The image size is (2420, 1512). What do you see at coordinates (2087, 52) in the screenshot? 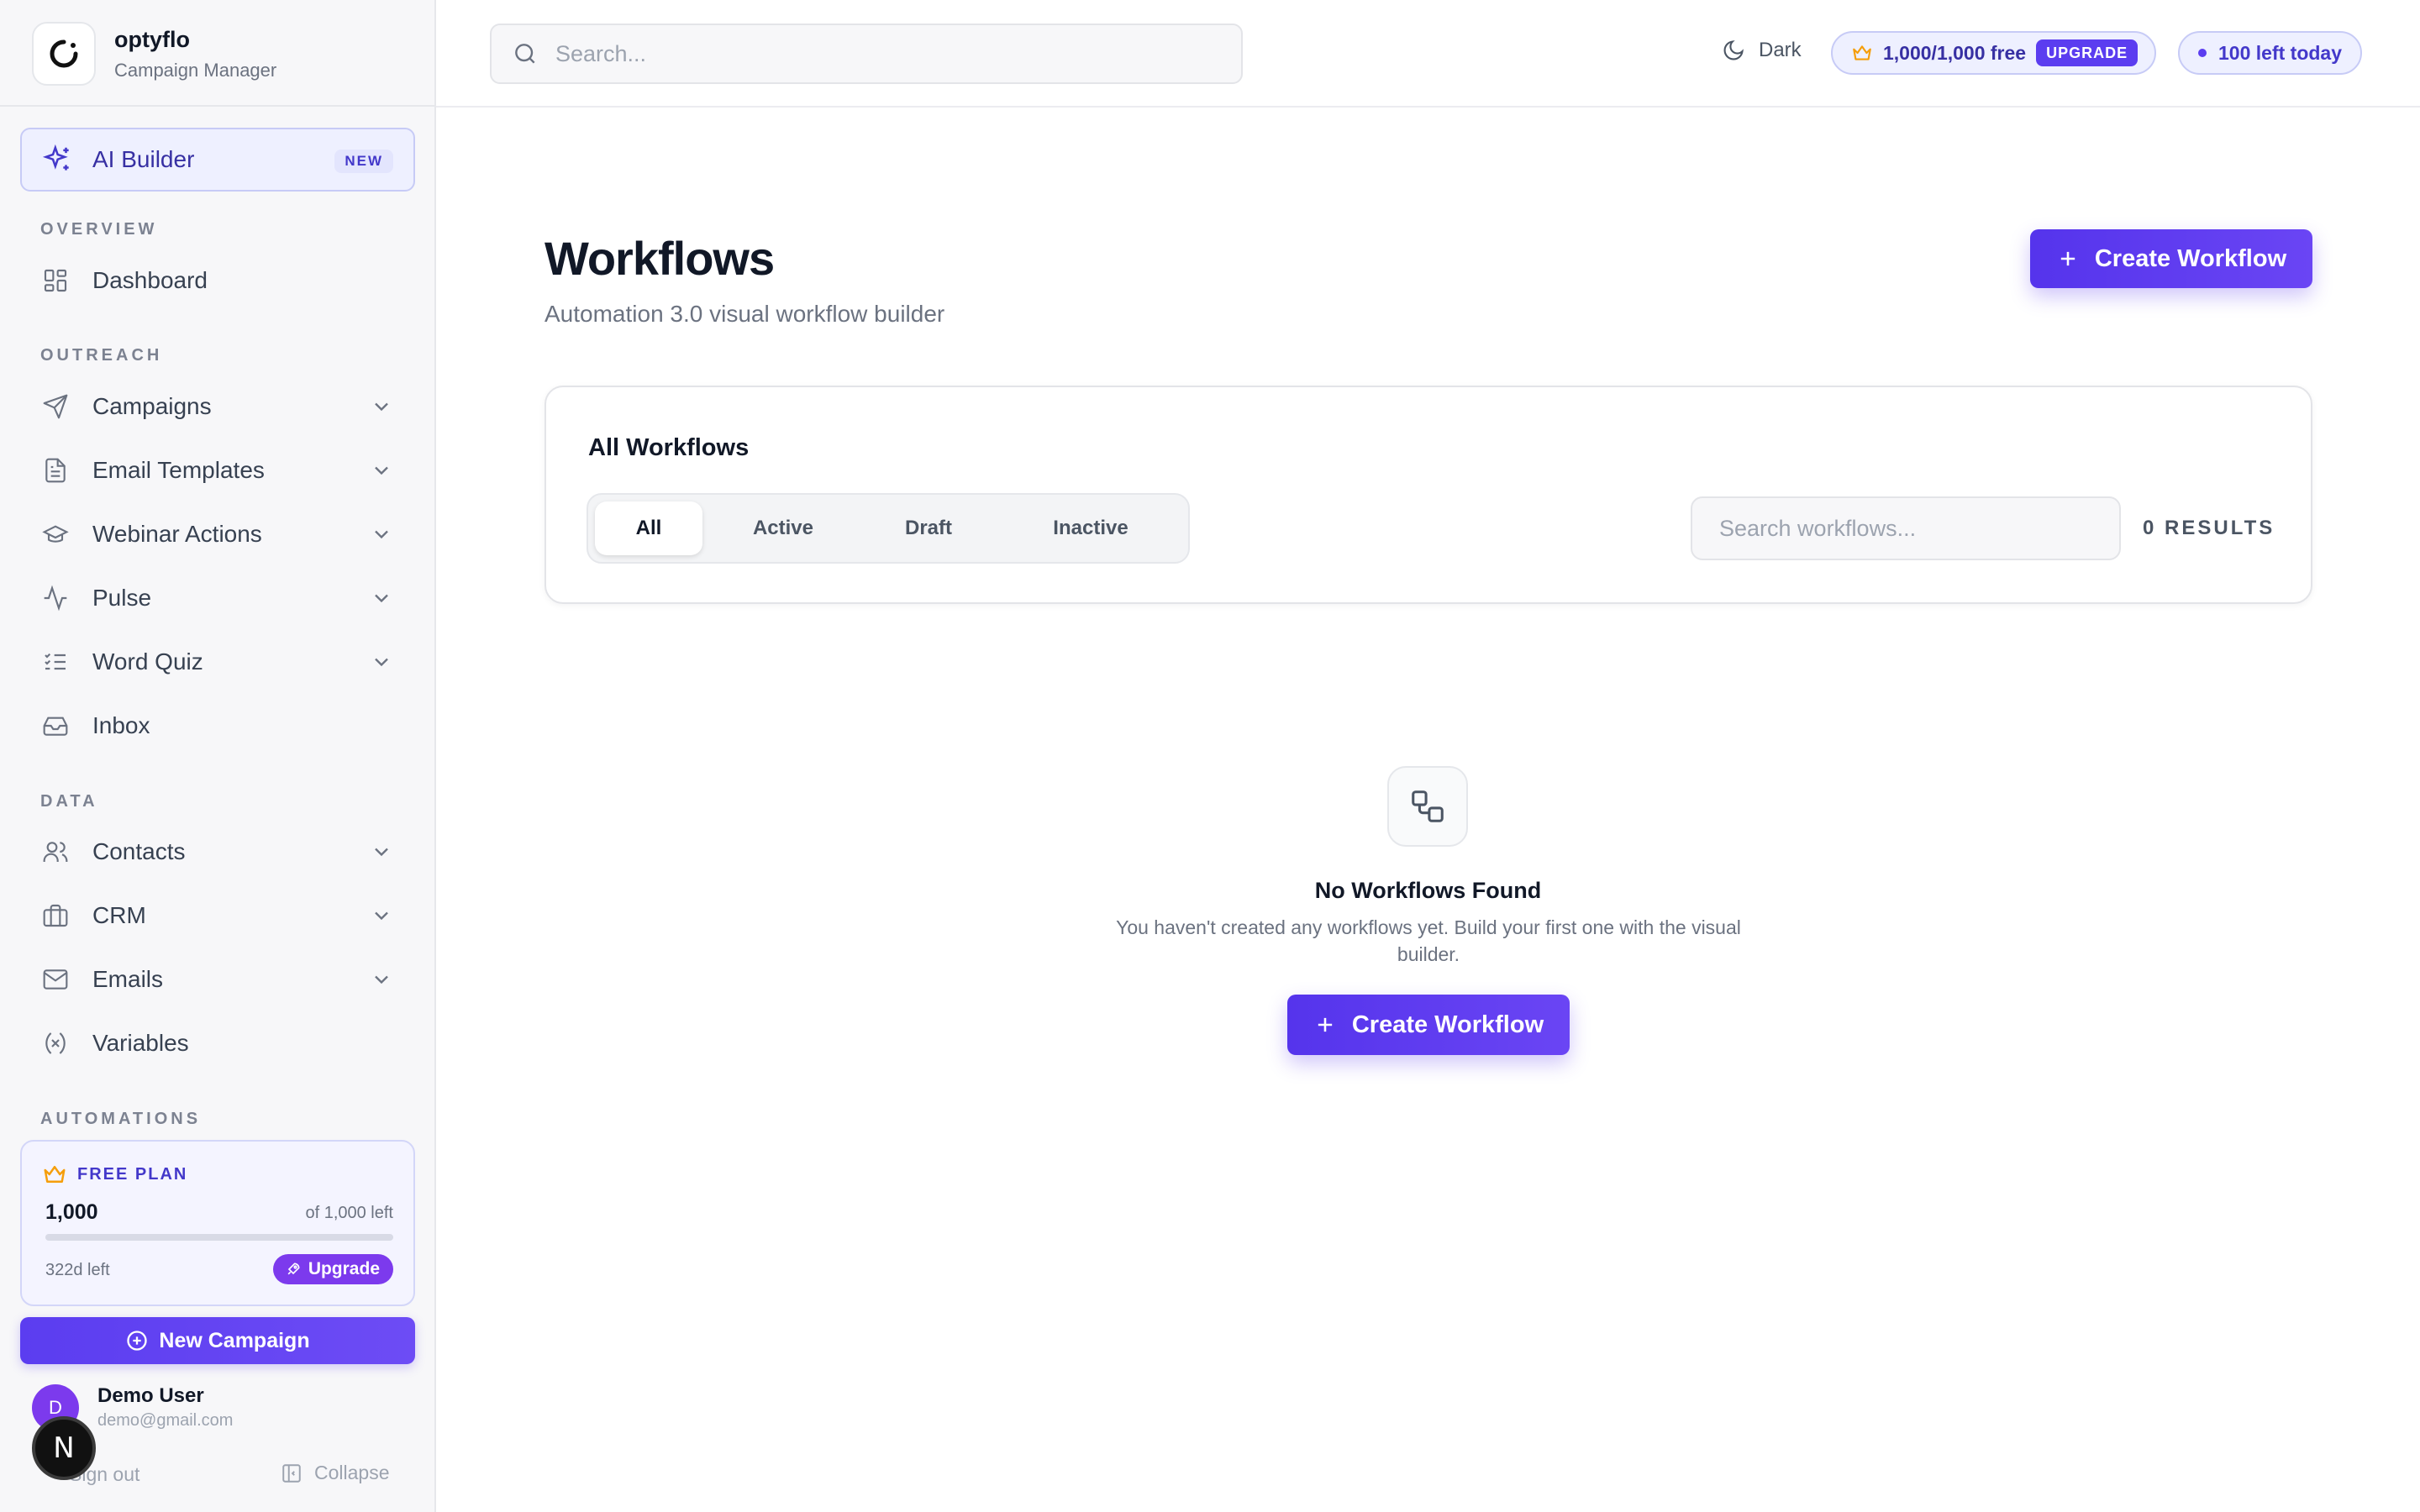
I see `upgrade-tag: UPGRADE` at bounding box center [2087, 52].